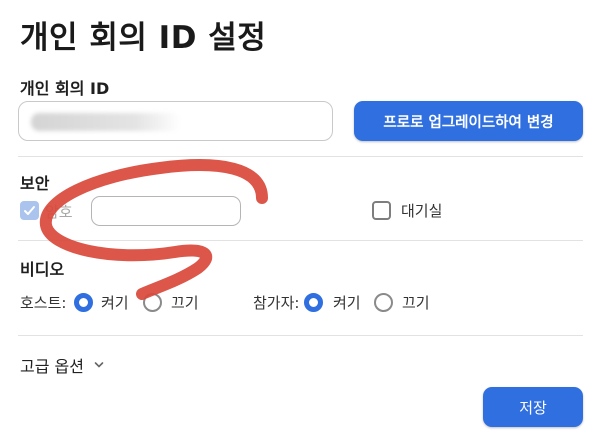 The height and width of the screenshot is (442, 597). What do you see at coordinates (42, 269) in the screenshot?
I see `video-label: 비디오` at bounding box center [42, 269].